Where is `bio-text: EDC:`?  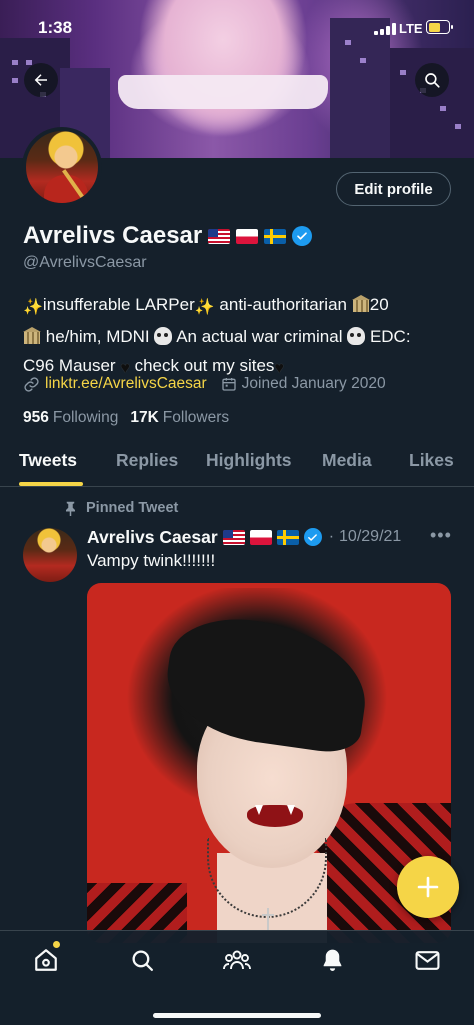
bio-text: EDC: is located at coordinates (390, 336).